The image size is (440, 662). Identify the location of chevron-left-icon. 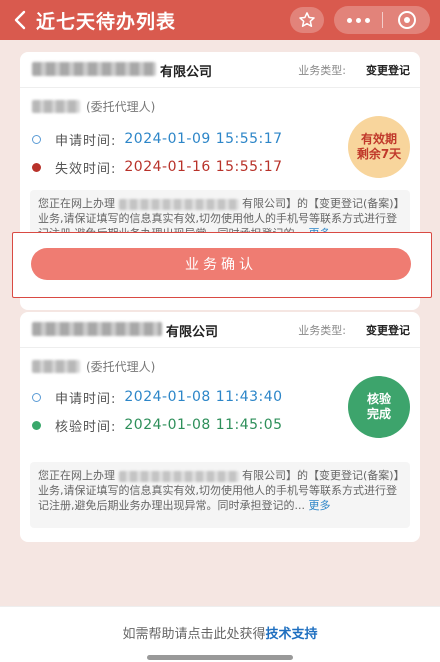
(20, 20).